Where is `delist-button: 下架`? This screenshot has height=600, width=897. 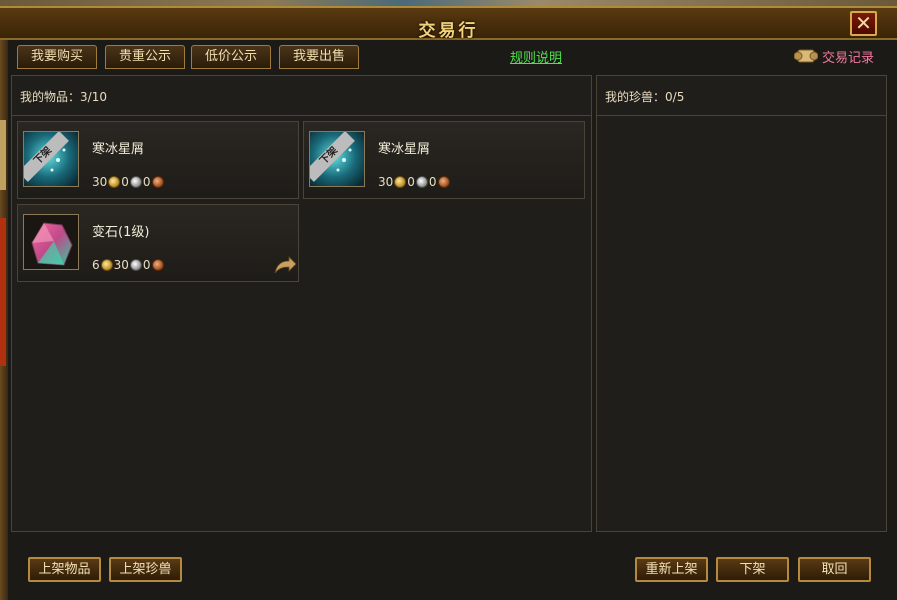 delist-button: 下架 is located at coordinates (752, 569).